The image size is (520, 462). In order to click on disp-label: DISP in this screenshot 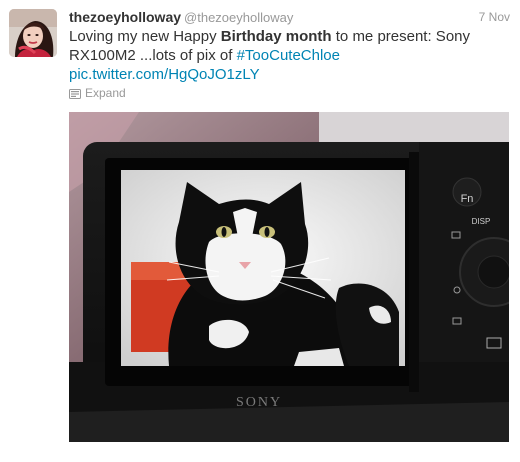, I will do `click(481, 221)`.